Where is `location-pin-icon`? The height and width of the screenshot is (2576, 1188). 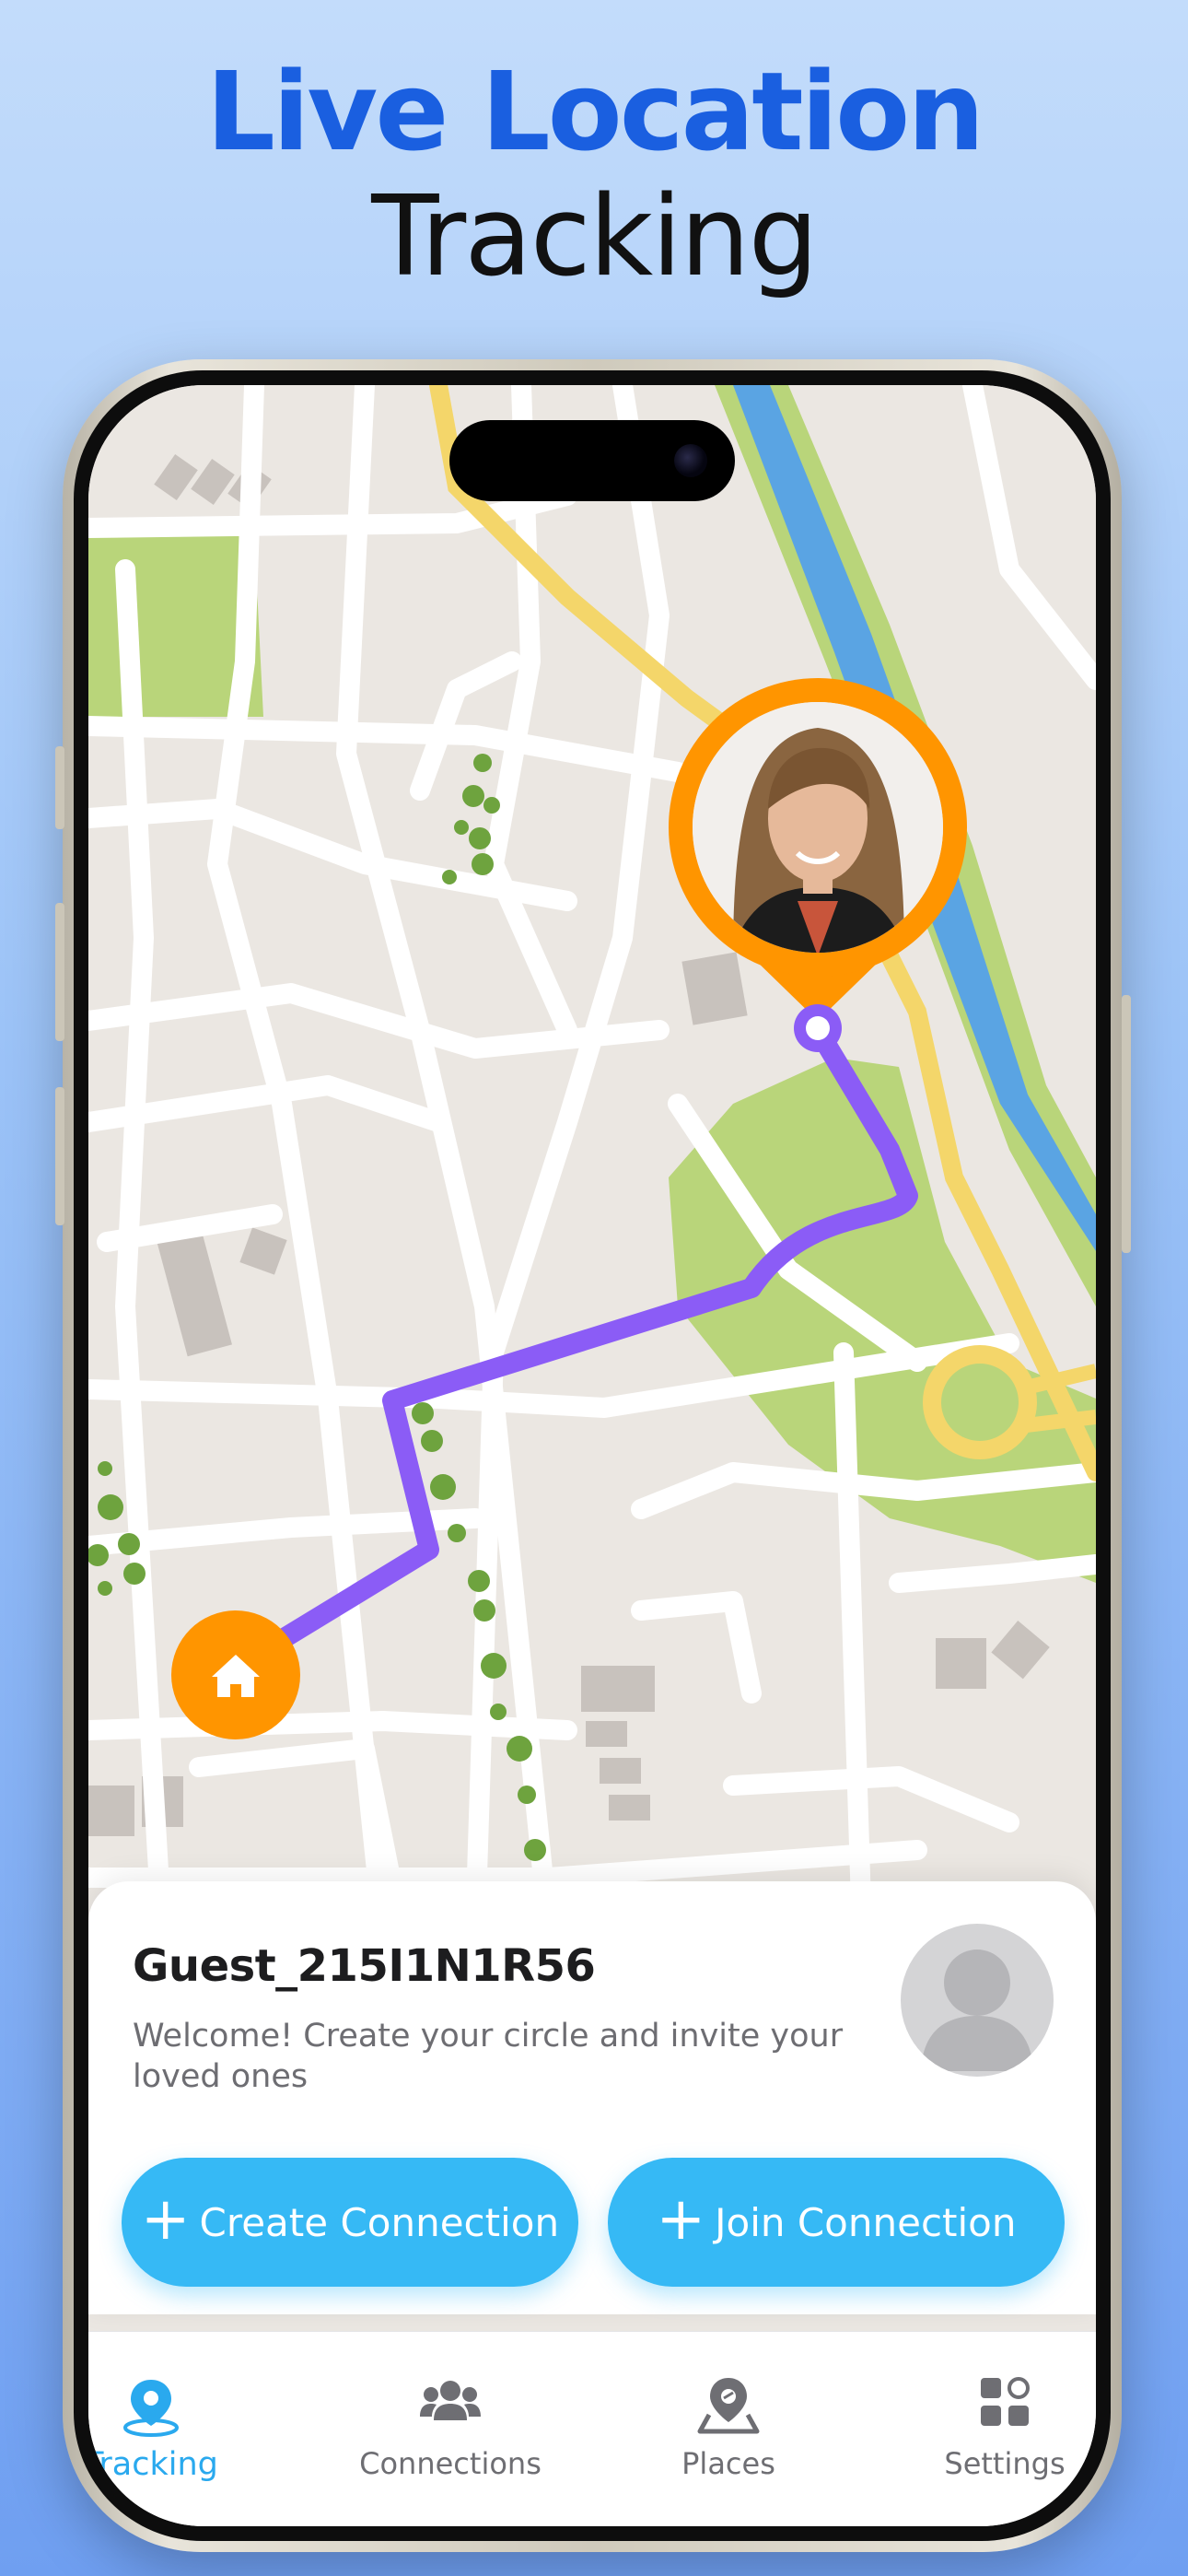
location-pin-icon is located at coordinates (151, 2408).